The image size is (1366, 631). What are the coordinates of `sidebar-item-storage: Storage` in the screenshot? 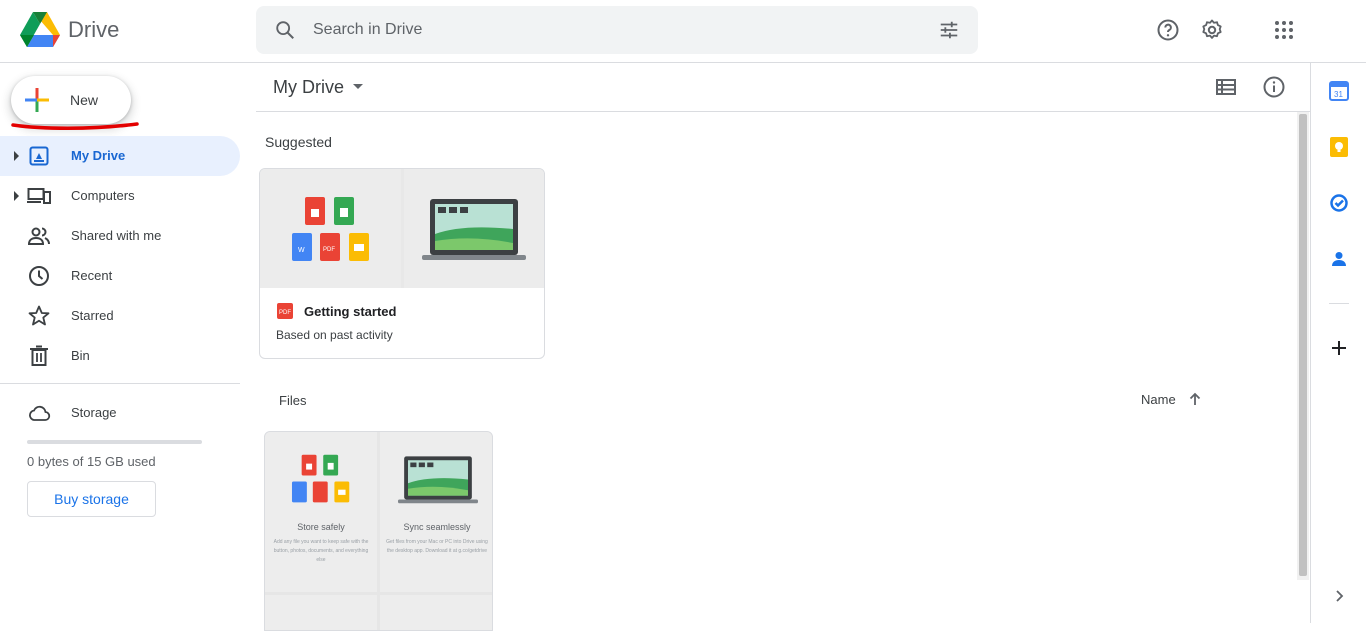 It's located at (120, 413).